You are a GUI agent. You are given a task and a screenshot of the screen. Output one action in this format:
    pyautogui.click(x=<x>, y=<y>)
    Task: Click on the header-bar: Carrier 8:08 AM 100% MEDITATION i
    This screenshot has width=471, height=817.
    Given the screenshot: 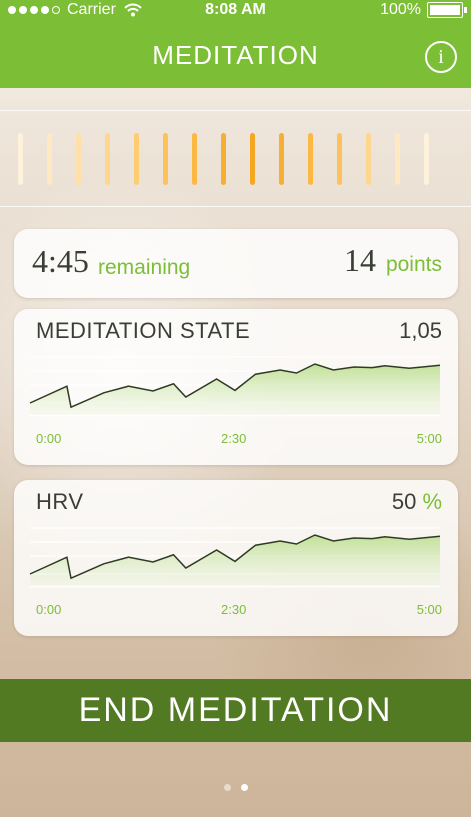 What is the action you would take?
    pyautogui.click(x=235, y=44)
    